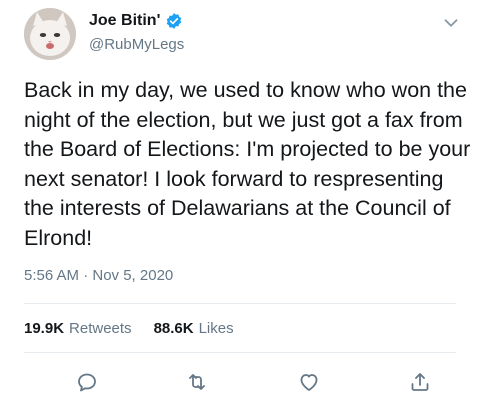 This screenshot has width=480, height=407. I want to click on tweet-stats: 19.9K Retweets 88.6K Likes, so click(129, 328).